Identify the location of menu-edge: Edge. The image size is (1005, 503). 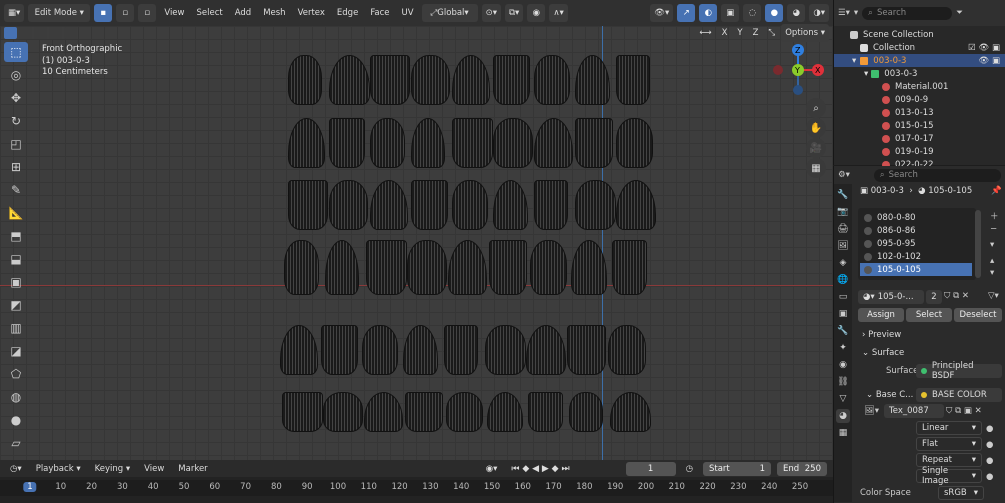
(347, 13).